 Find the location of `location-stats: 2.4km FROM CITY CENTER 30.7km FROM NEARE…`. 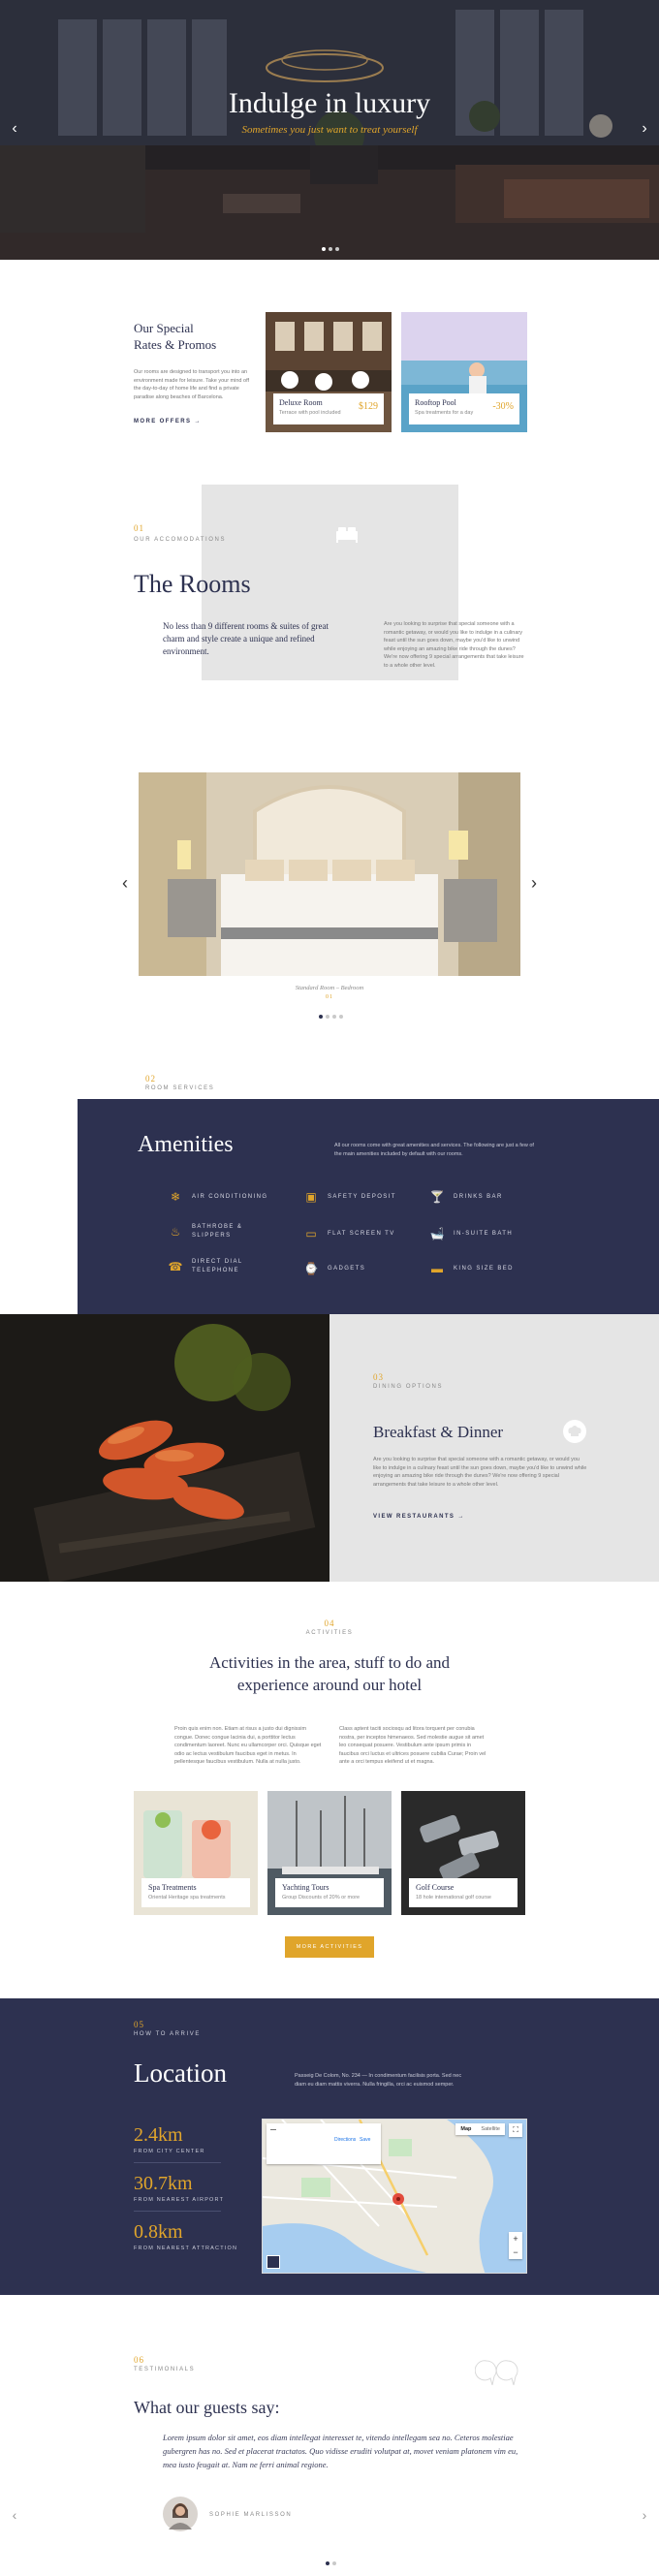

location-stats: 2.4km FROM CITY CENTER 30.7km FROM NEARE… is located at coordinates (185, 2187).